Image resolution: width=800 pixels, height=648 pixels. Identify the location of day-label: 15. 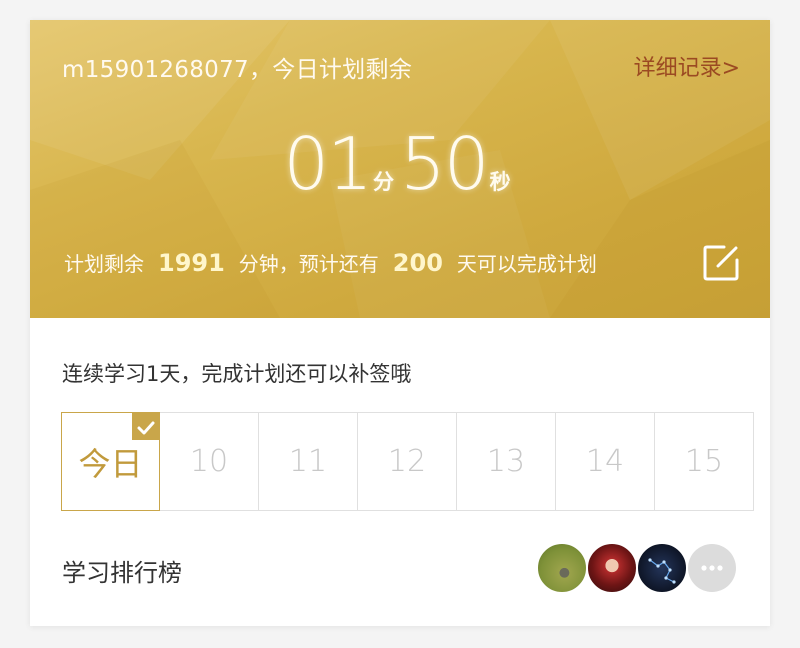
(704, 461).